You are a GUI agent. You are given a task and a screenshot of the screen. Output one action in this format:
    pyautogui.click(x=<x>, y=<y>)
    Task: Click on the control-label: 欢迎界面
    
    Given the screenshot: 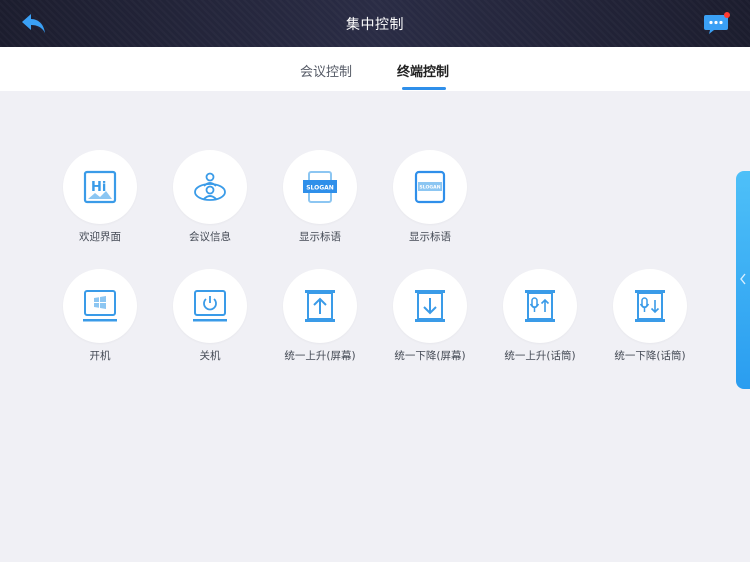 What is the action you would take?
    pyautogui.click(x=100, y=237)
    